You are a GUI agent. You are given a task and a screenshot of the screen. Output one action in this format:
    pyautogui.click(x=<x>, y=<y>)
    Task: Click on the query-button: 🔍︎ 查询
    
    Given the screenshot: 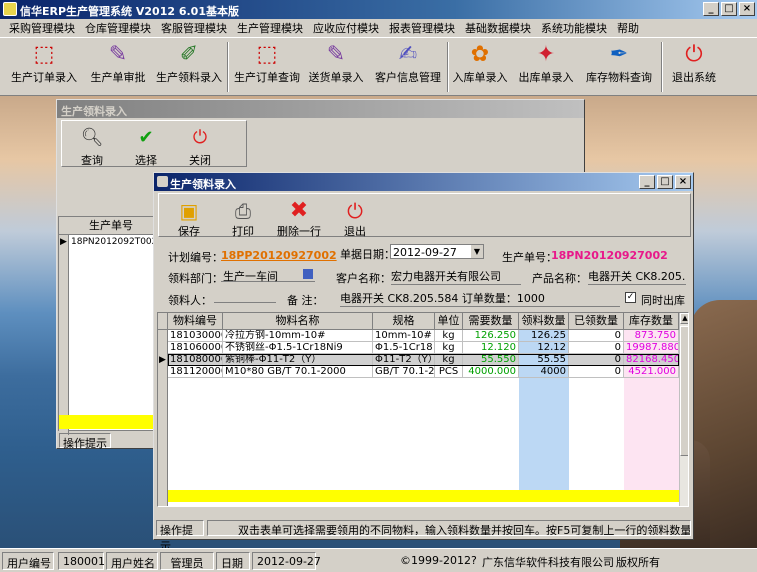 What is the action you would take?
    pyautogui.click(x=92, y=144)
    